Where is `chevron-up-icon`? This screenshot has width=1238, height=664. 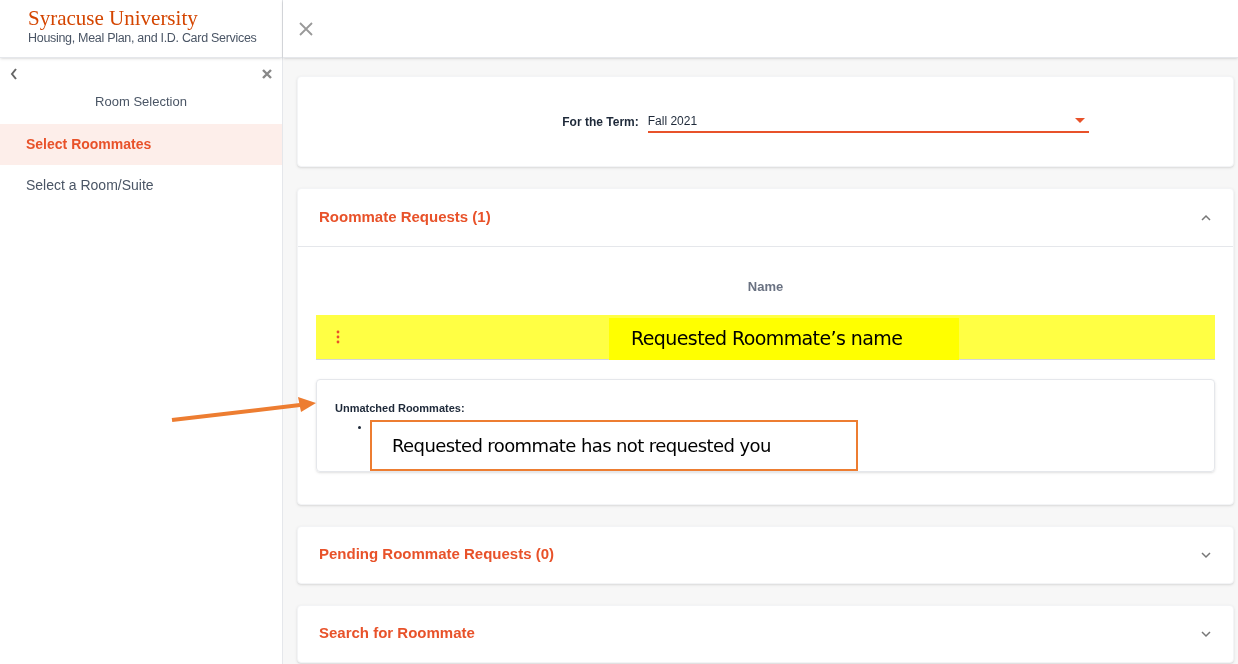
chevron-up-icon is located at coordinates (1206, 217).